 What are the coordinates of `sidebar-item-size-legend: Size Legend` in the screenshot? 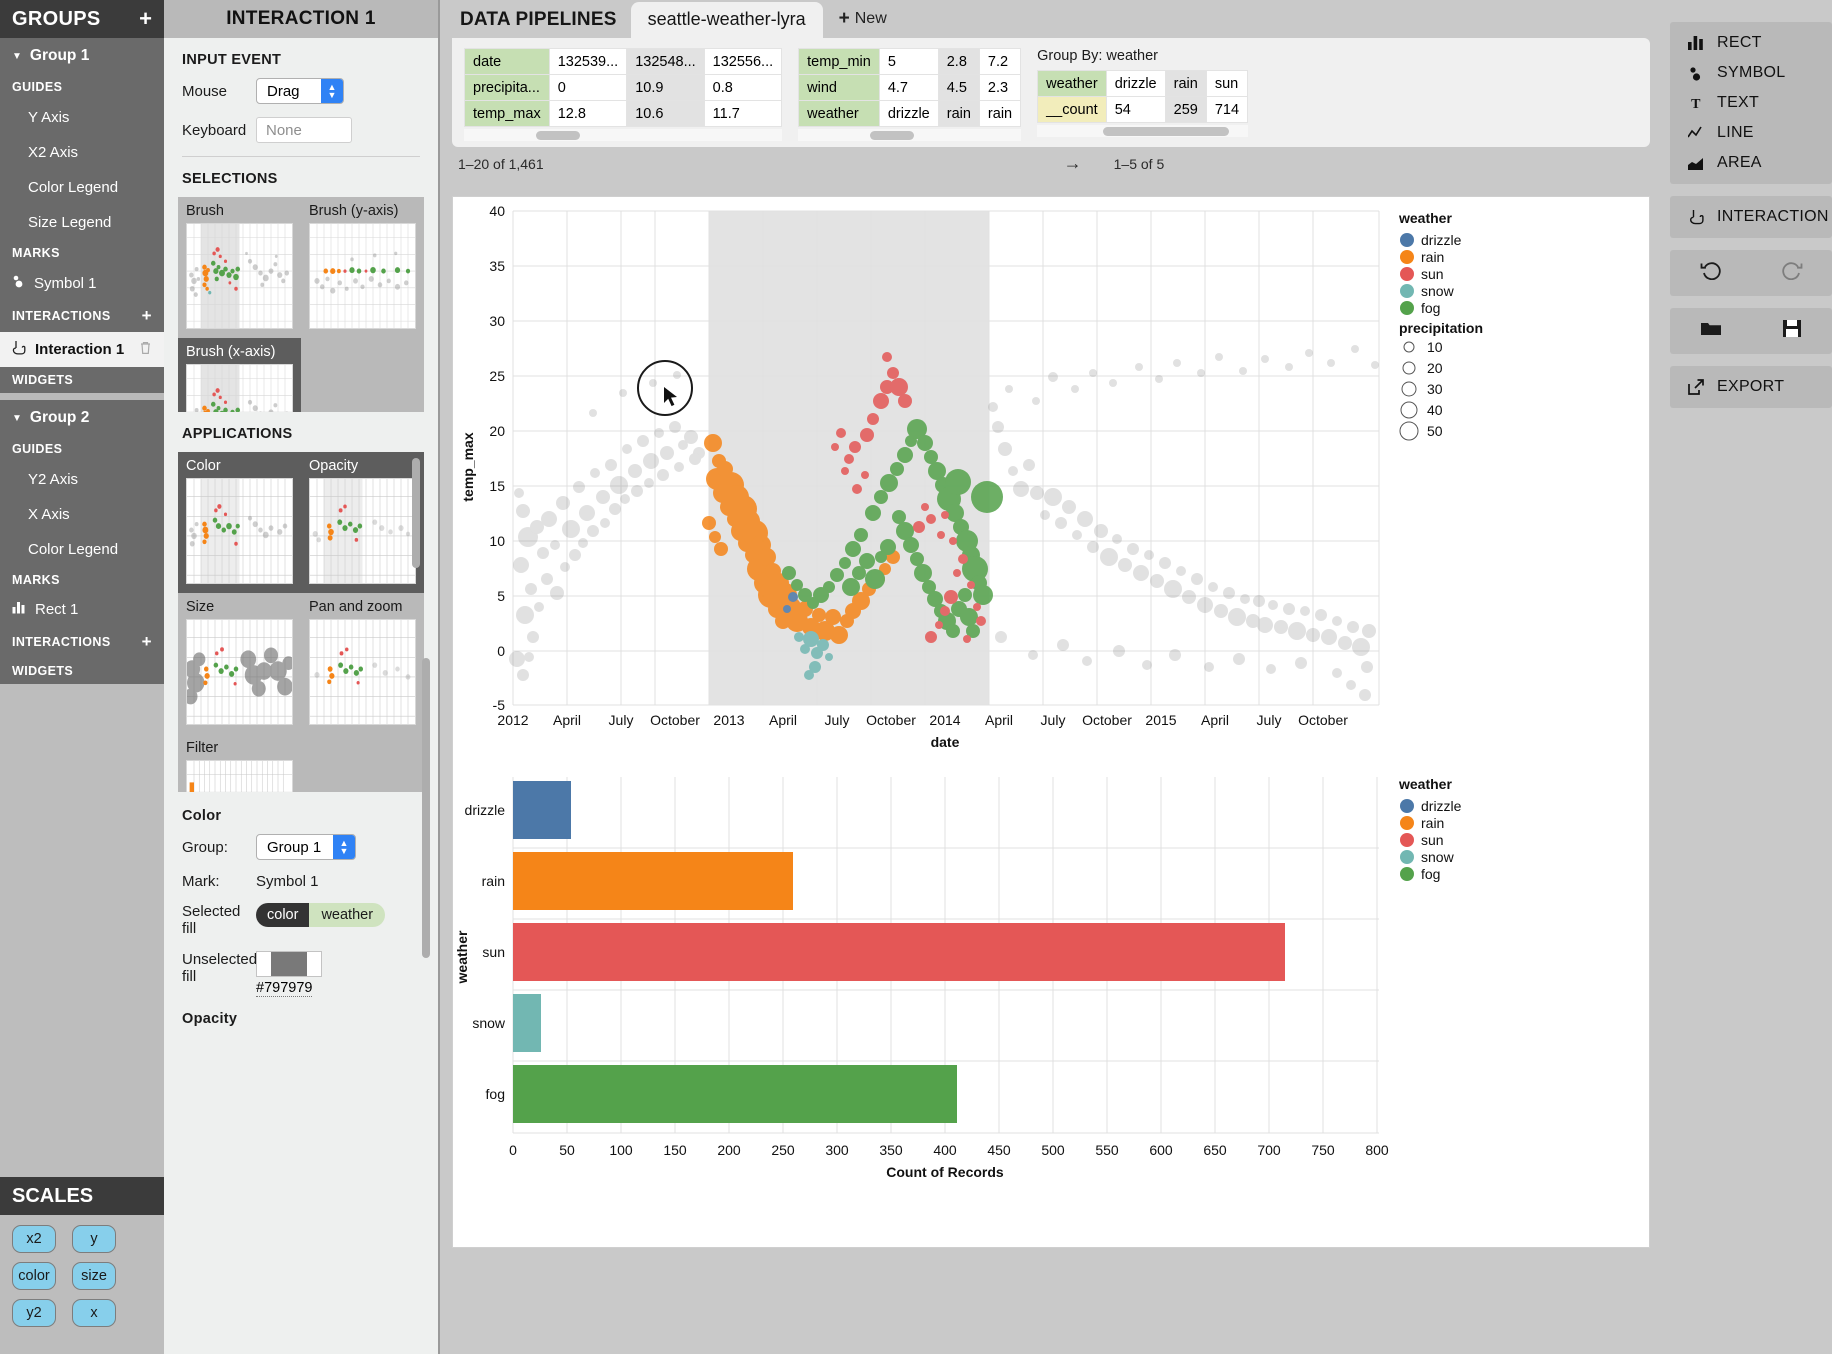 It's located at (82, 222).